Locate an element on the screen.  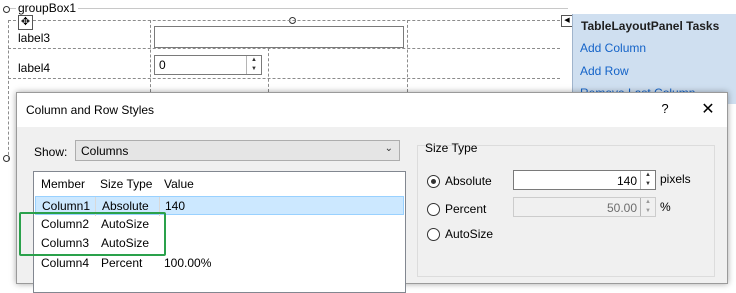
label3: label3 is located at coordinates (34, 38).